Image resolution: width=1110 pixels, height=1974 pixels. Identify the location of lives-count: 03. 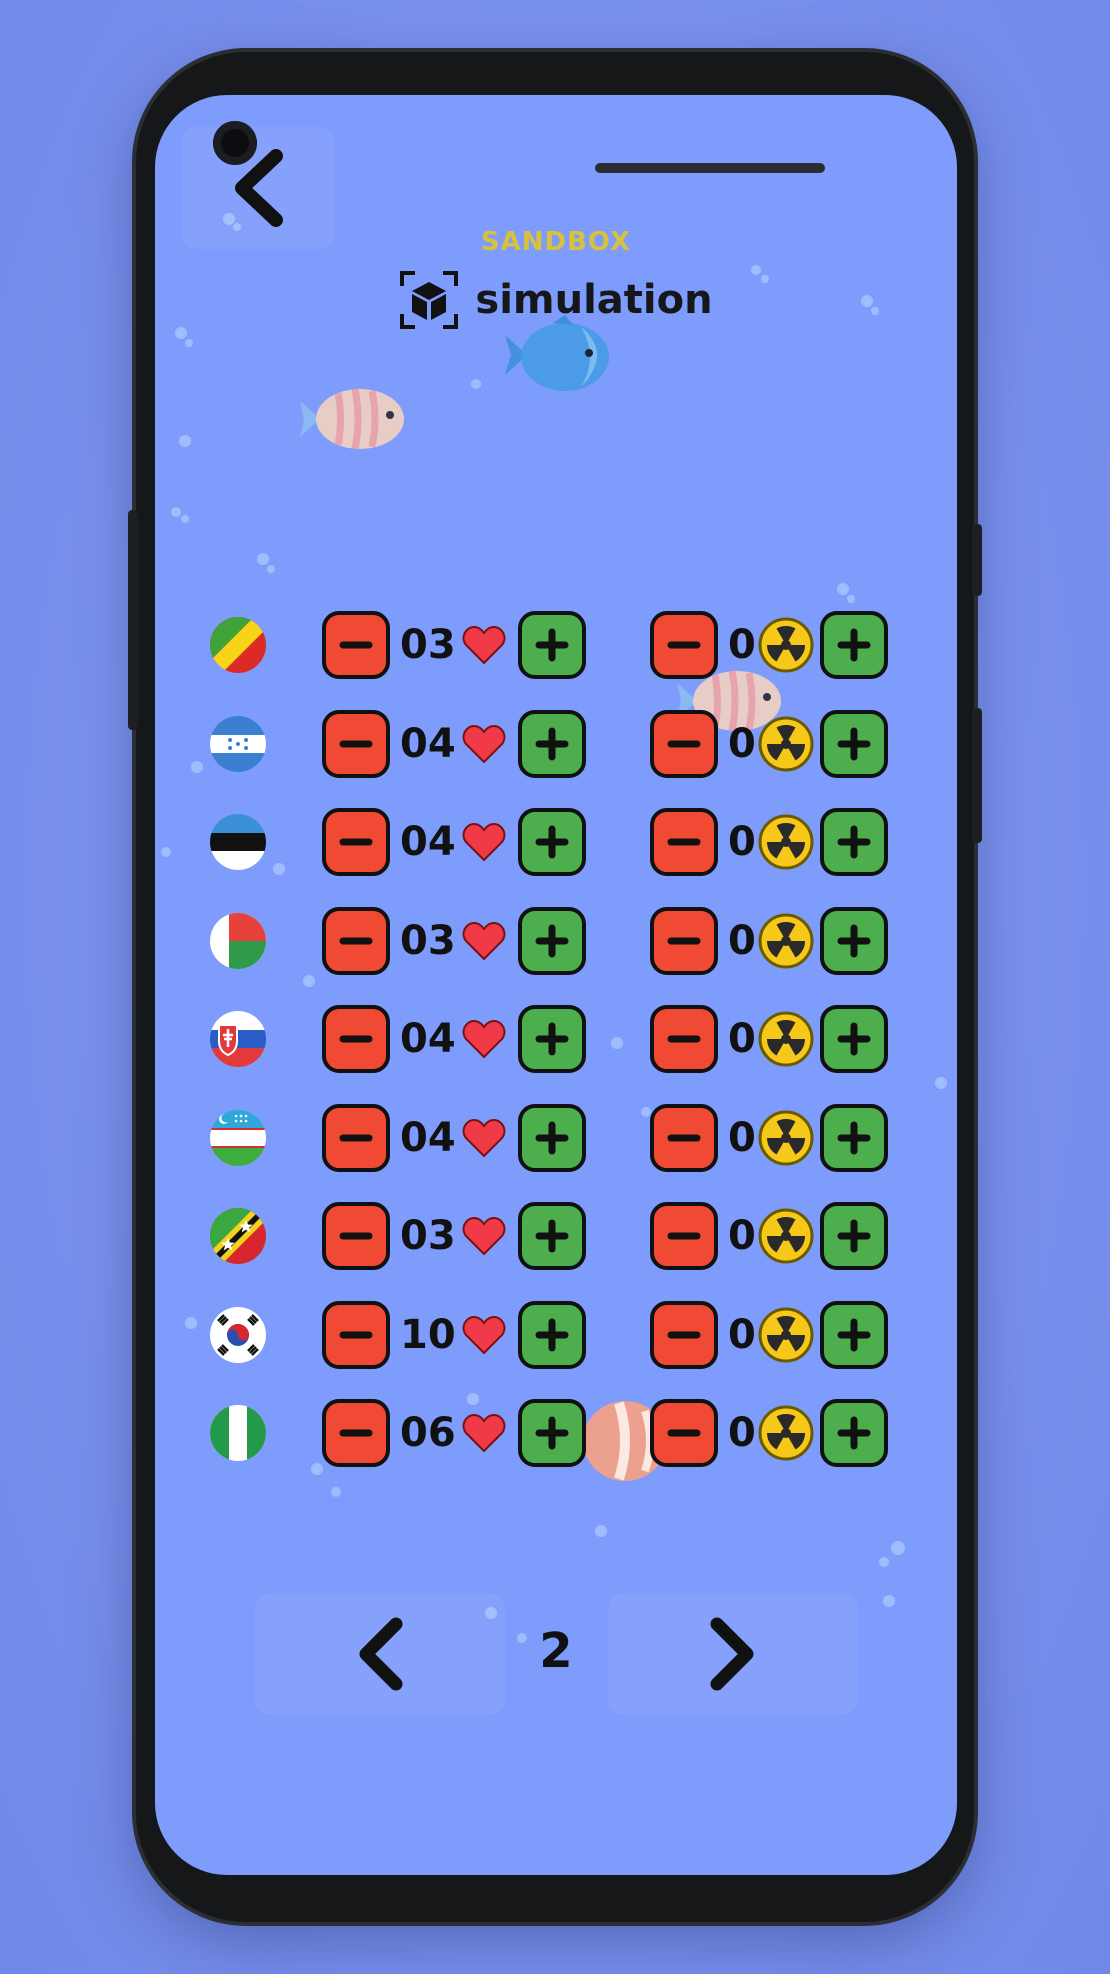
(428, 1236).